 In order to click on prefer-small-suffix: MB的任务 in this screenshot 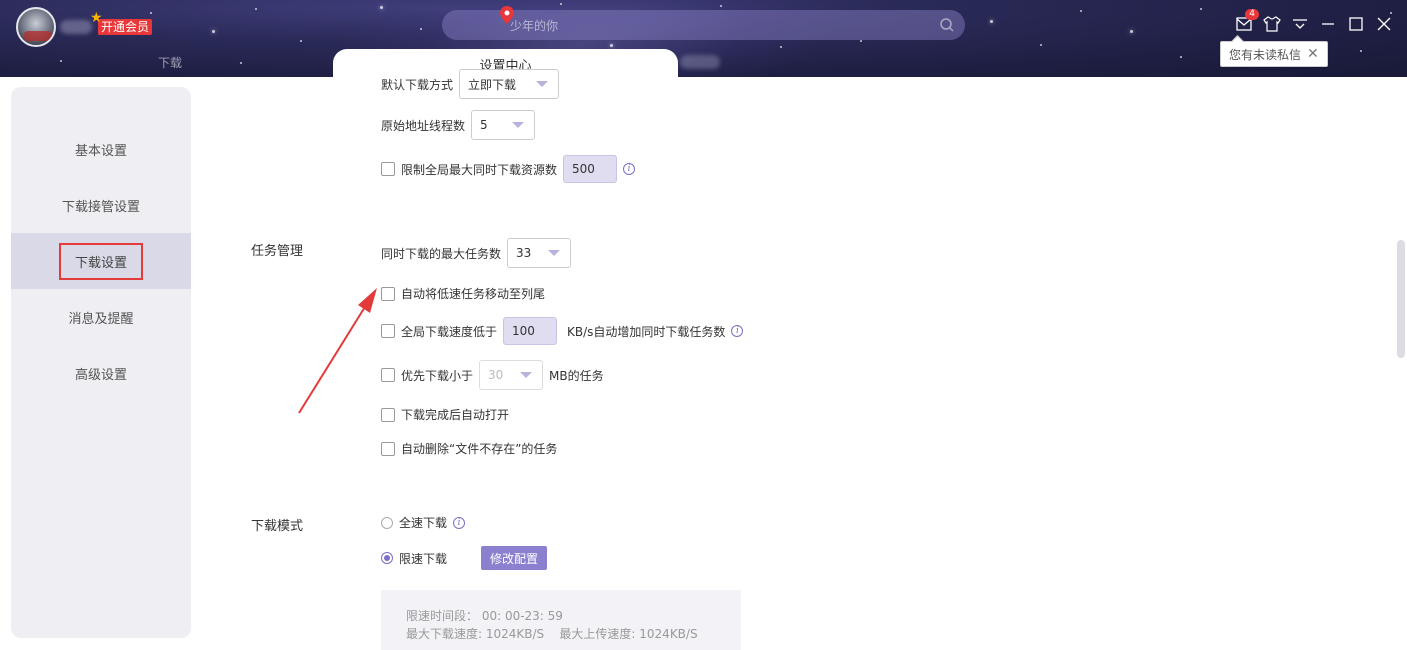, I will do `click(576, 375)`.